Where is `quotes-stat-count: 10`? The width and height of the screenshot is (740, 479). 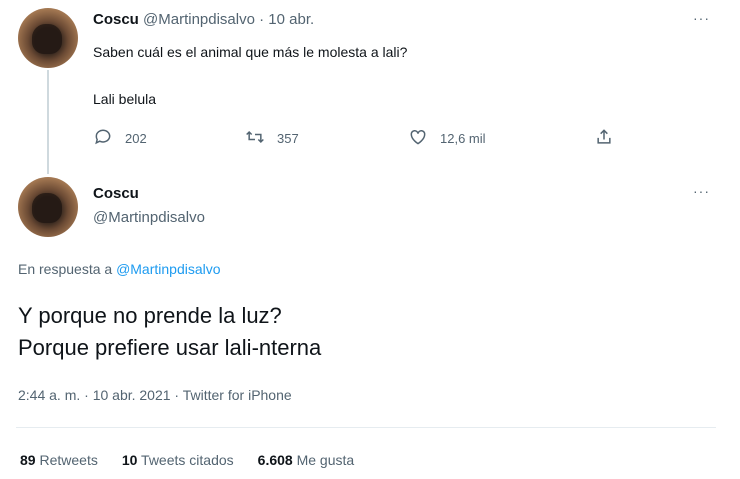
quotes-stat-count: 10 is located at coordinates (129, 460).